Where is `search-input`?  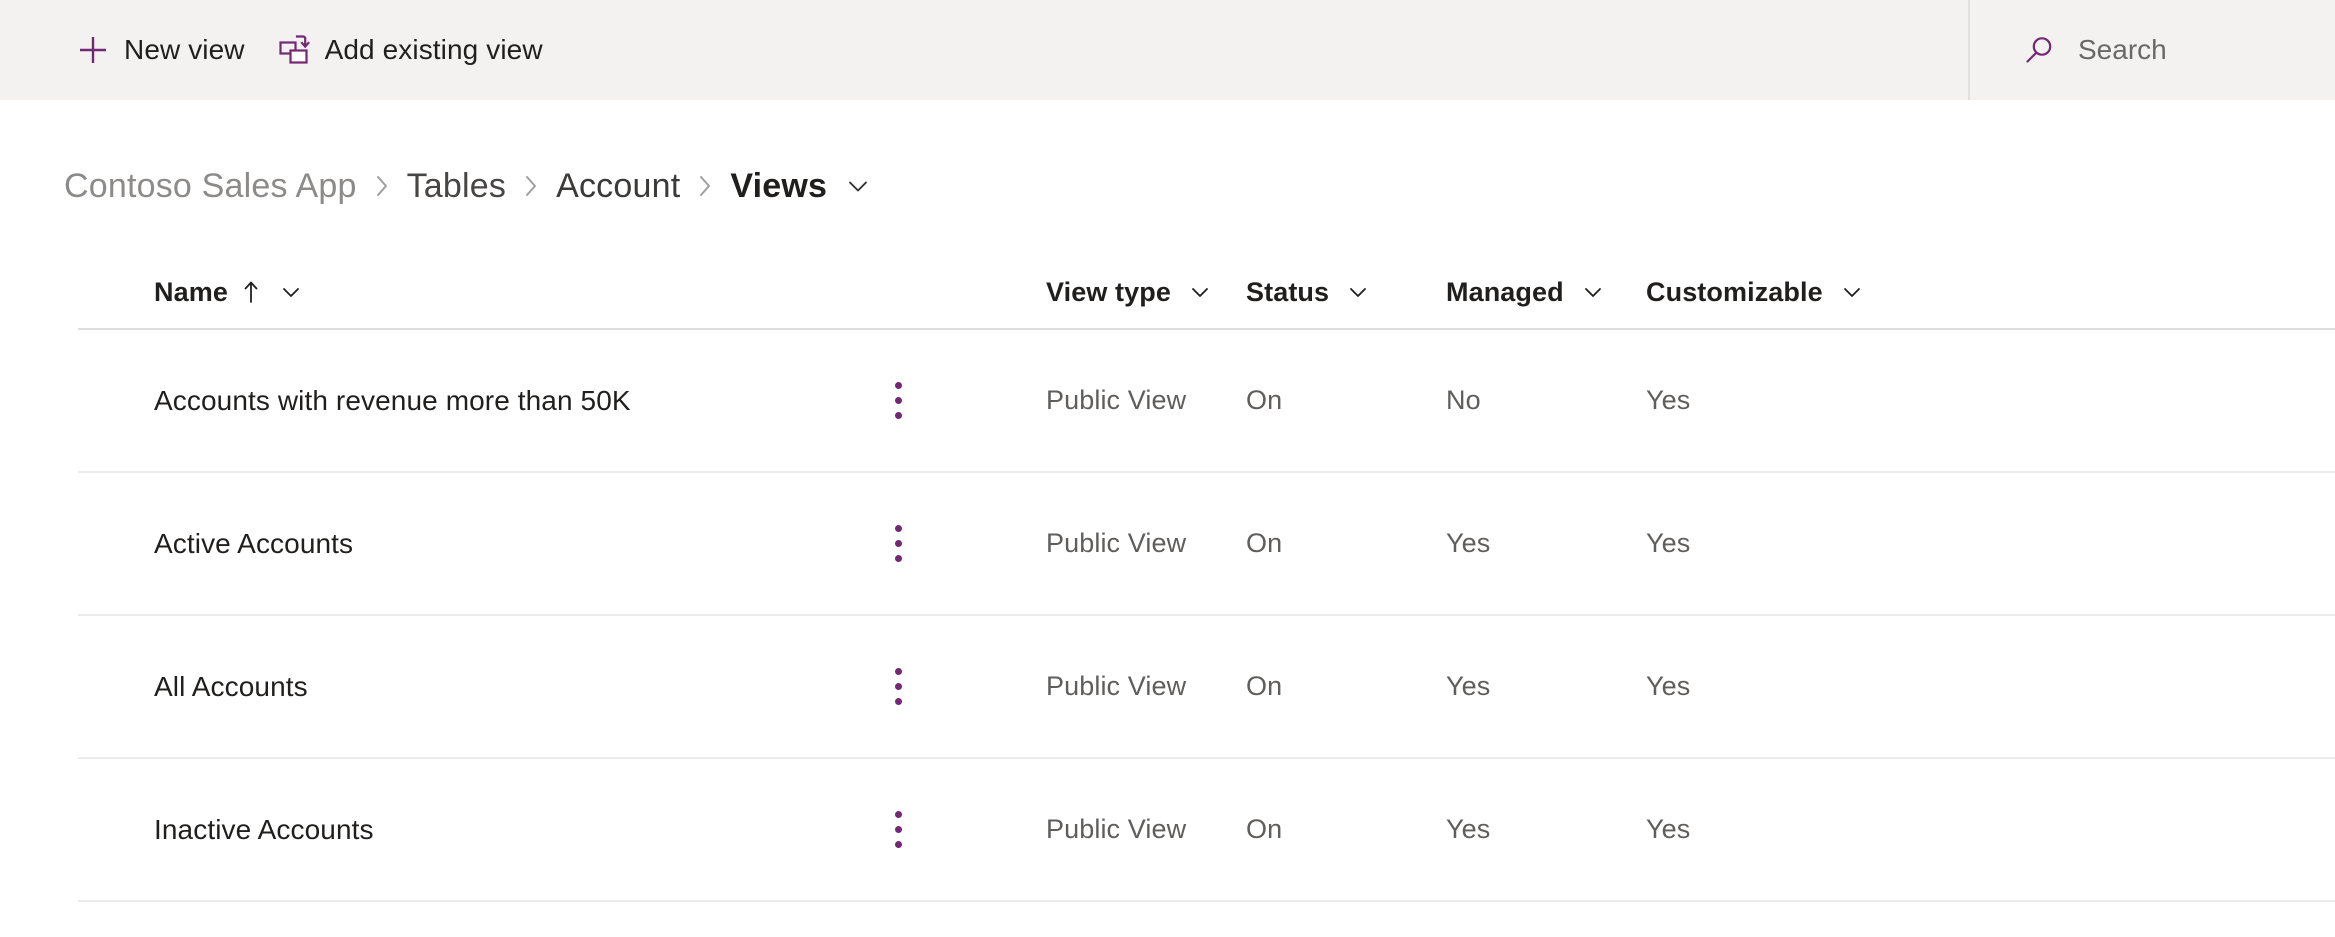 search-input is located at coordinates (2198, 50).